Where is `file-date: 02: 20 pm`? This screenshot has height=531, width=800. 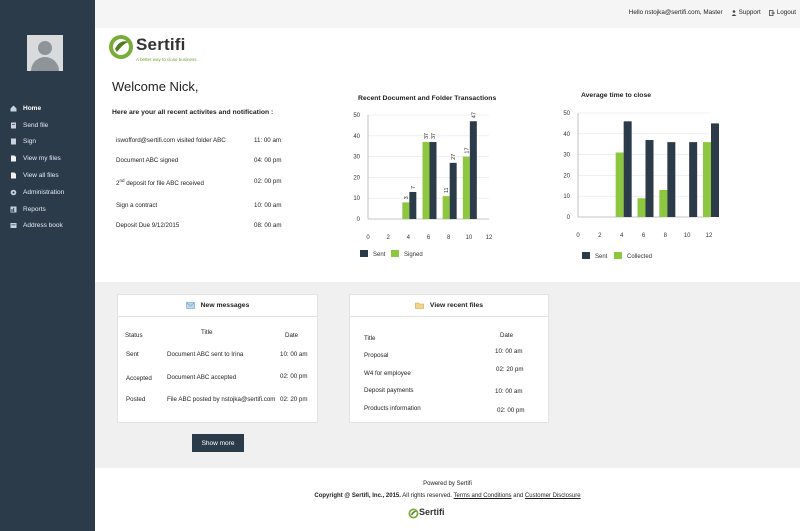 file-date: 02: 20 pm is located at coordinates (510, 369).